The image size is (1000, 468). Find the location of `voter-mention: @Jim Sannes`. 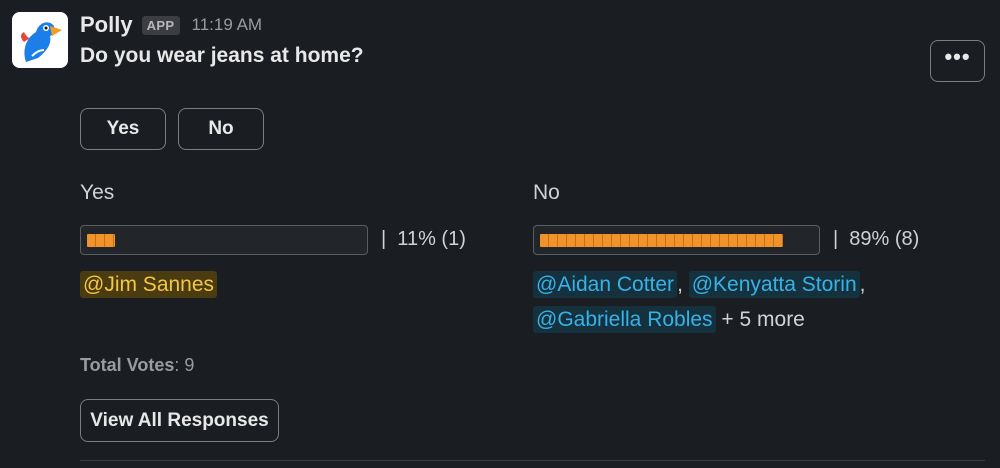

voter-mention: @Jim Sannes is located at coordinates (149, 284).